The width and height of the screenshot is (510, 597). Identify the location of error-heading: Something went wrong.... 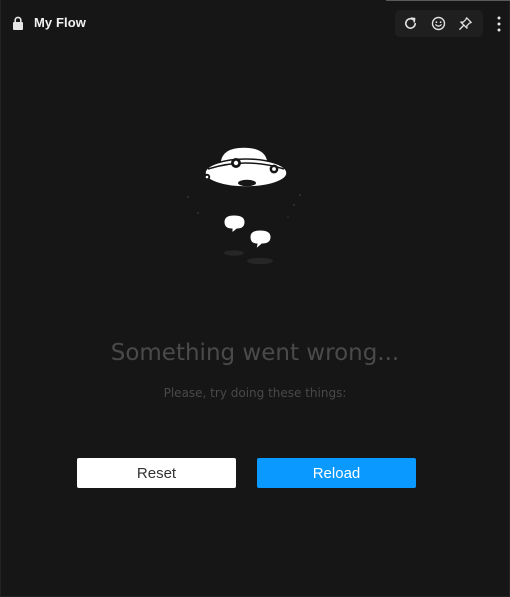
(255, 353).